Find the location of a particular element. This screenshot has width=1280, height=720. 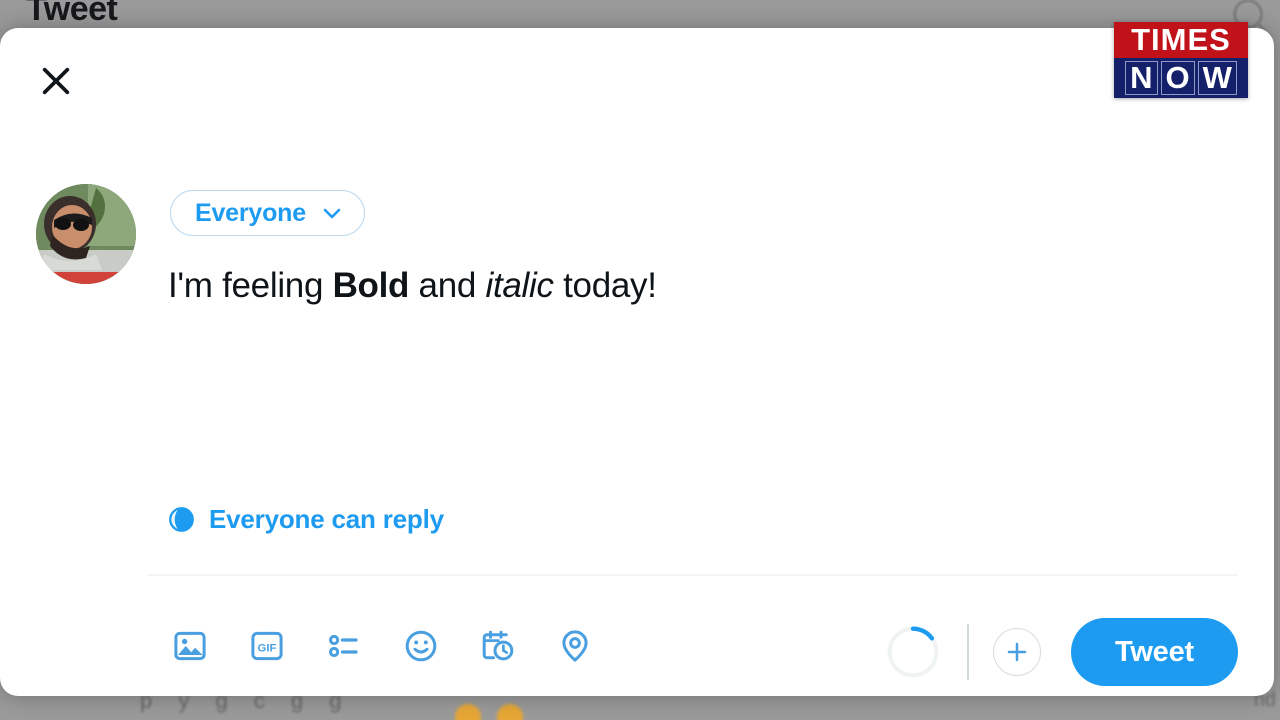

poll-icon is located at coordinates (343, 646).